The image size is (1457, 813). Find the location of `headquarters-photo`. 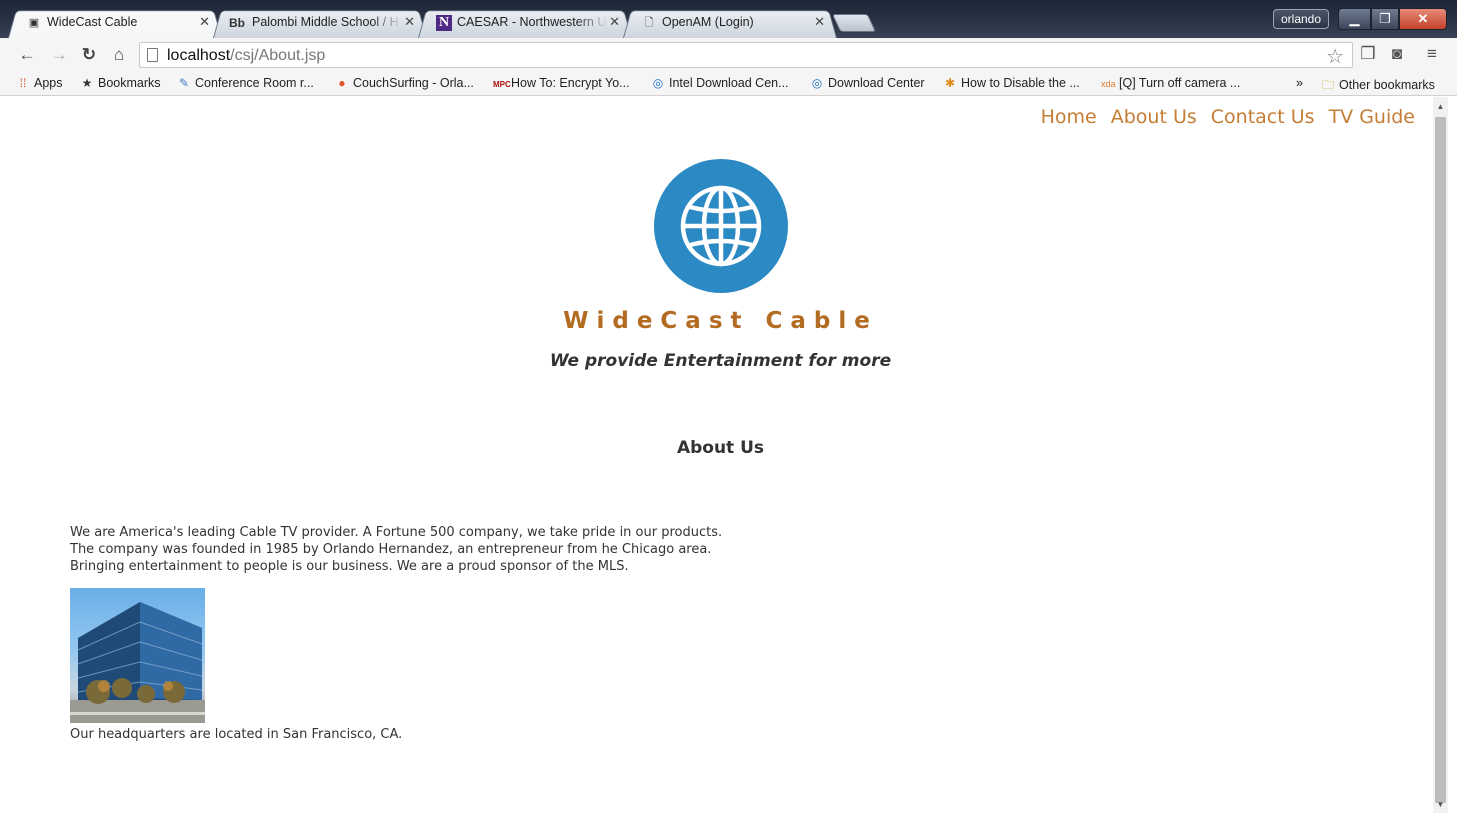

headquarters-photo is located at coordinates (137, 655).